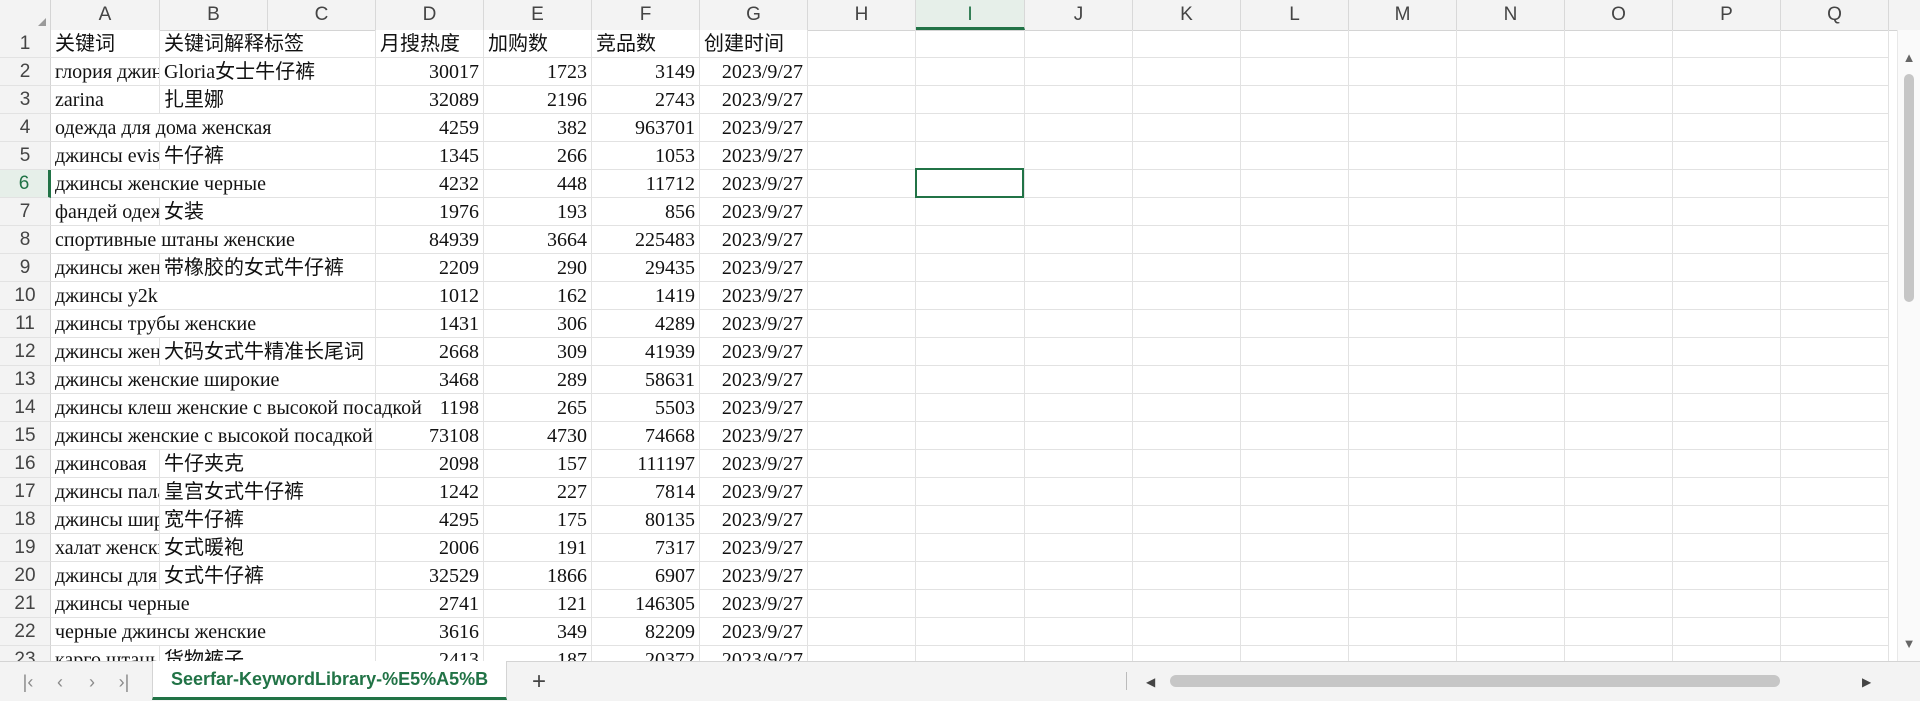 This screenshot has height=702, width=1920. Describe the element at coordinates (105, 576) in the screenshot. I see `cell-a20: джинсы для женщин` at that location.